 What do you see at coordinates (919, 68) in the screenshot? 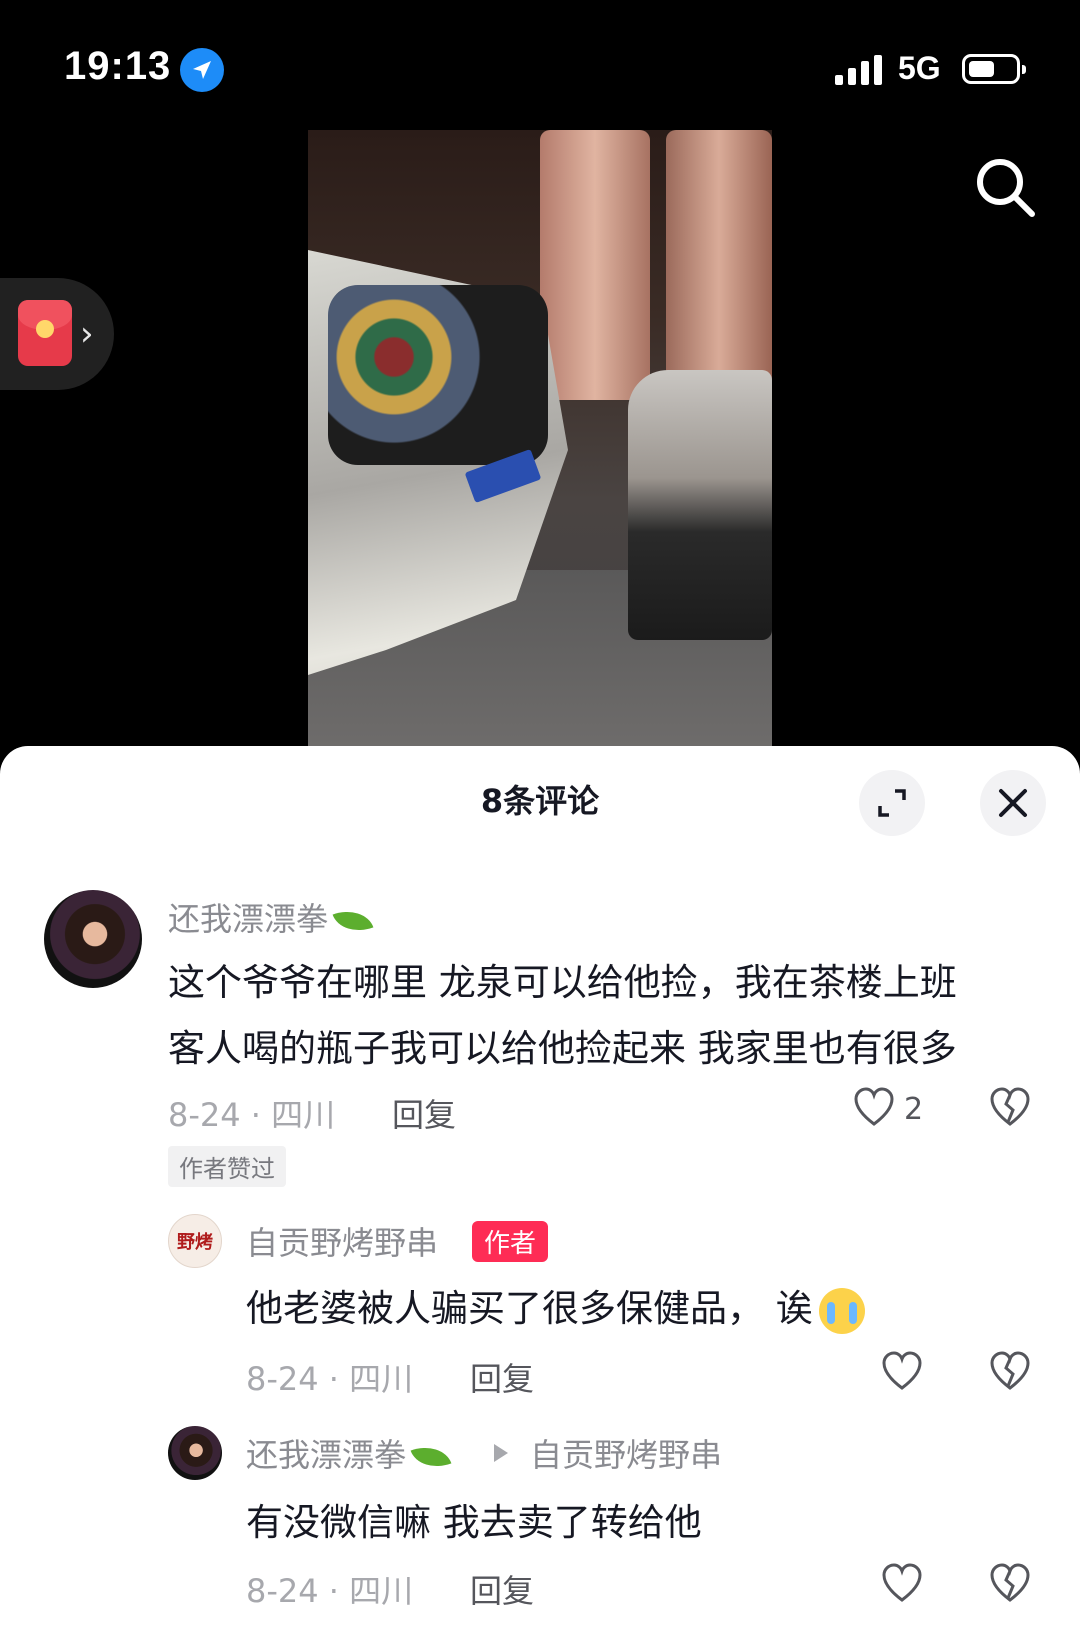
I see `network-type: 5G` at bounding box center [919, 68].